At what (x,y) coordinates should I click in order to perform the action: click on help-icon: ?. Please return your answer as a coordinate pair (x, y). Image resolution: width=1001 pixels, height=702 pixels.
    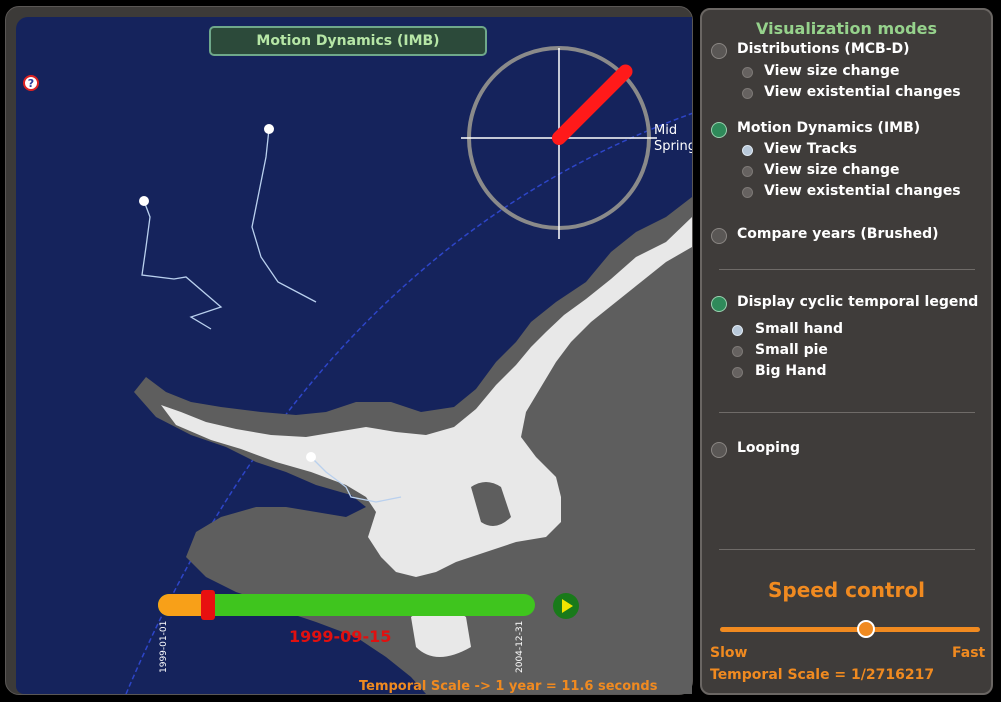
    Looking at the image, I should click on (31, 83).